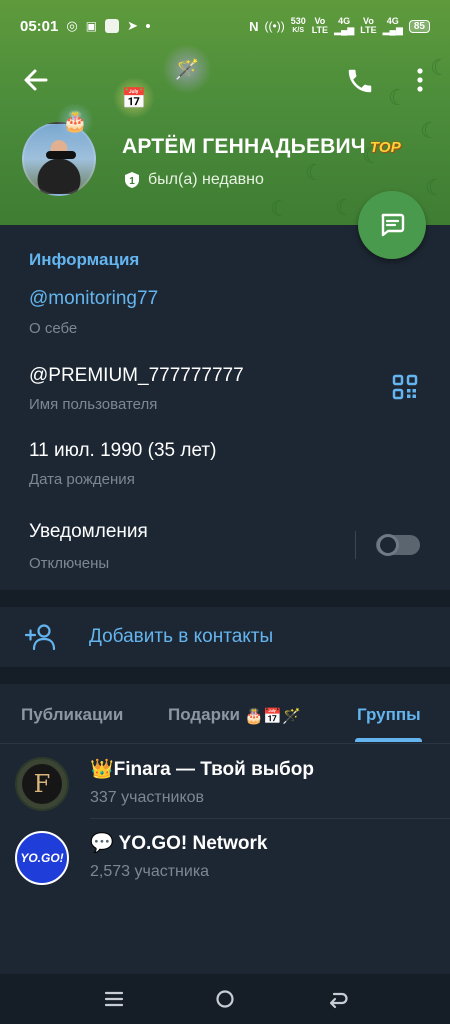 The height and width of the screenshot is (1024, 450). I want to click on message-fab-button, so click(392, 225).